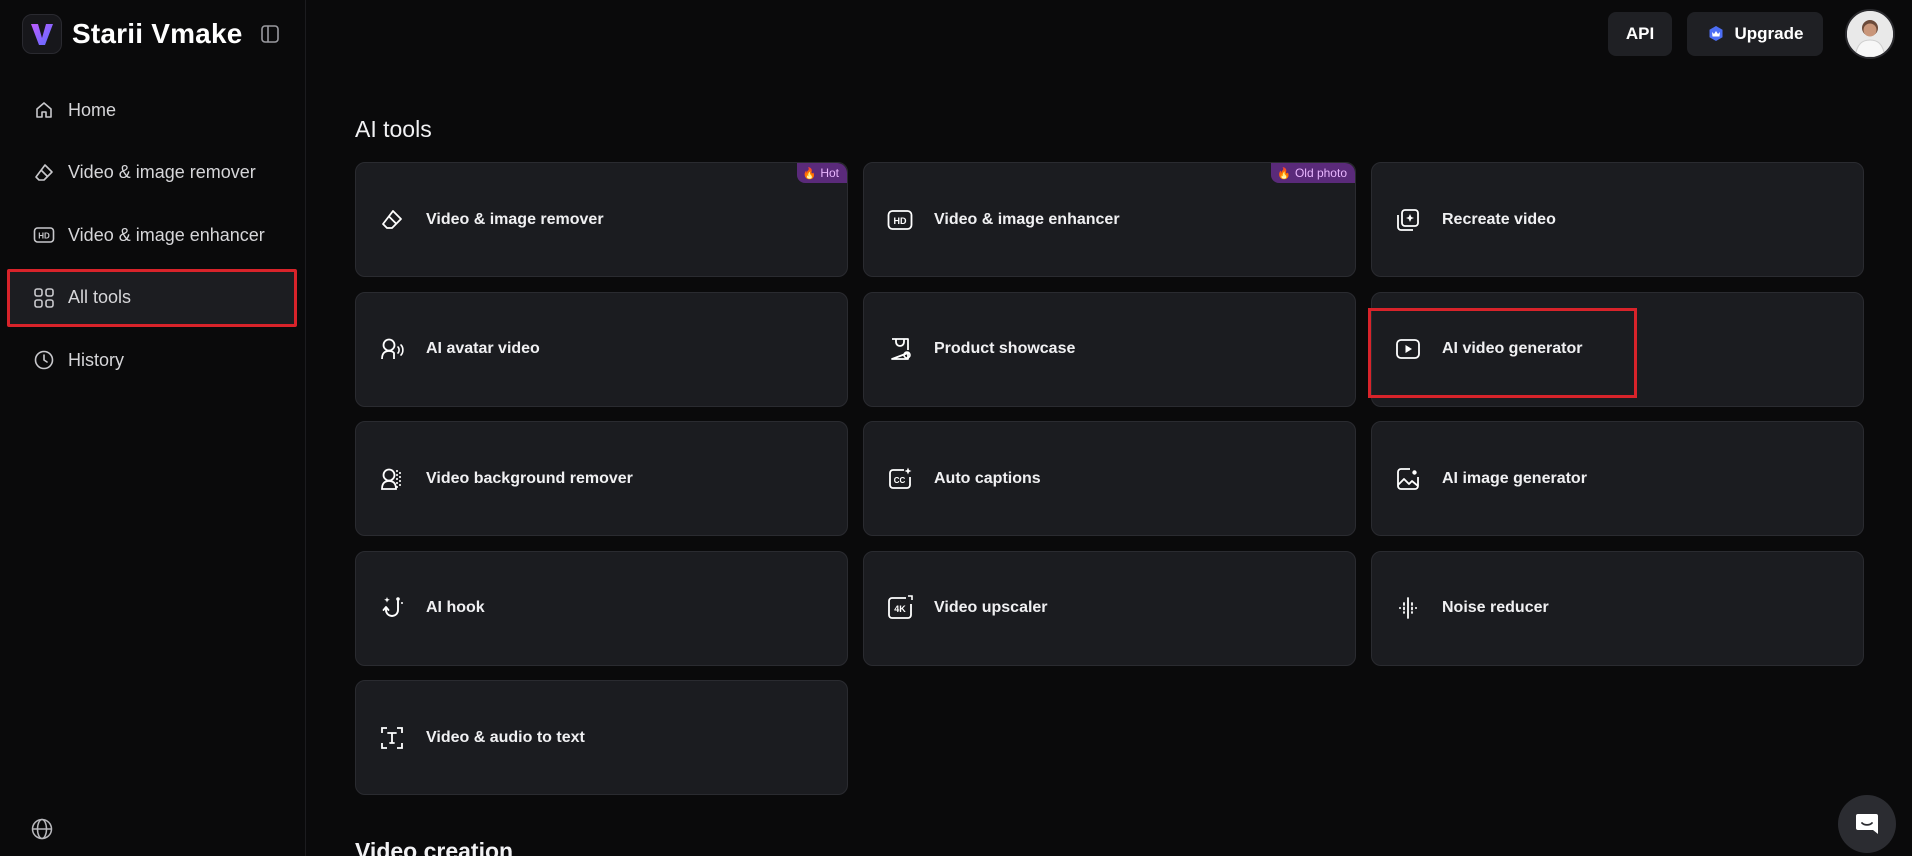  I want to click on tool-card-label: Video background remover, so click(529, 478).